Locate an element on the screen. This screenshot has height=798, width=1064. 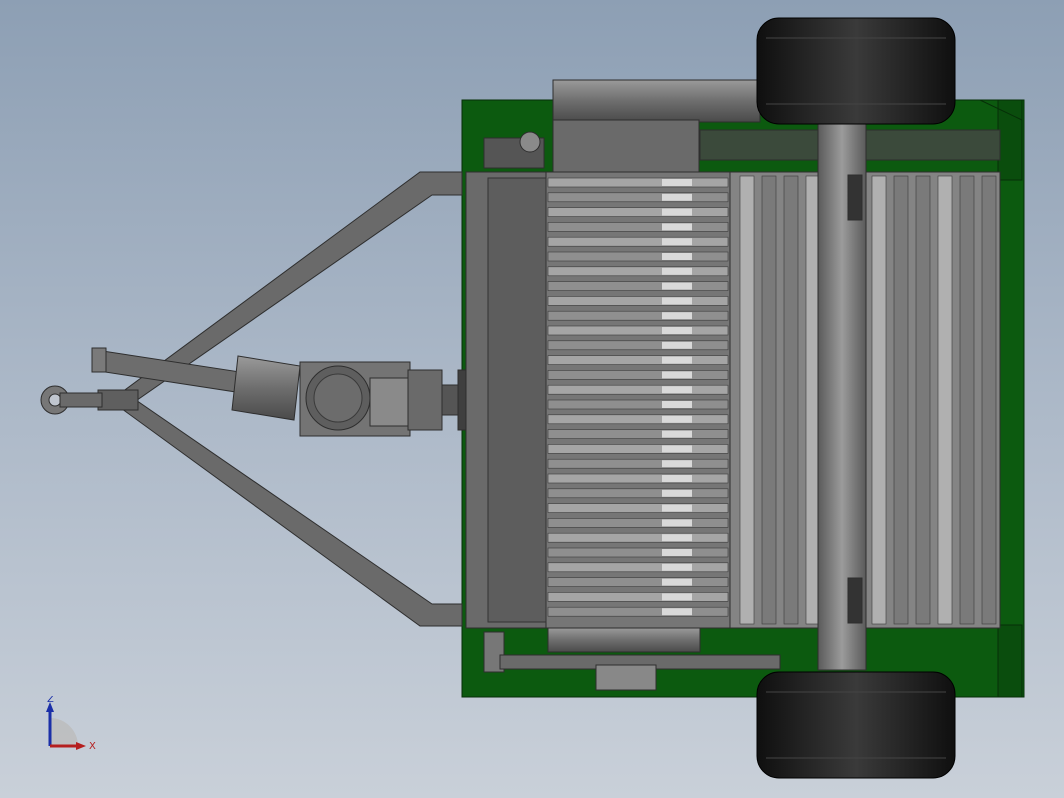
main-axle is located at coordinates (842, 390).